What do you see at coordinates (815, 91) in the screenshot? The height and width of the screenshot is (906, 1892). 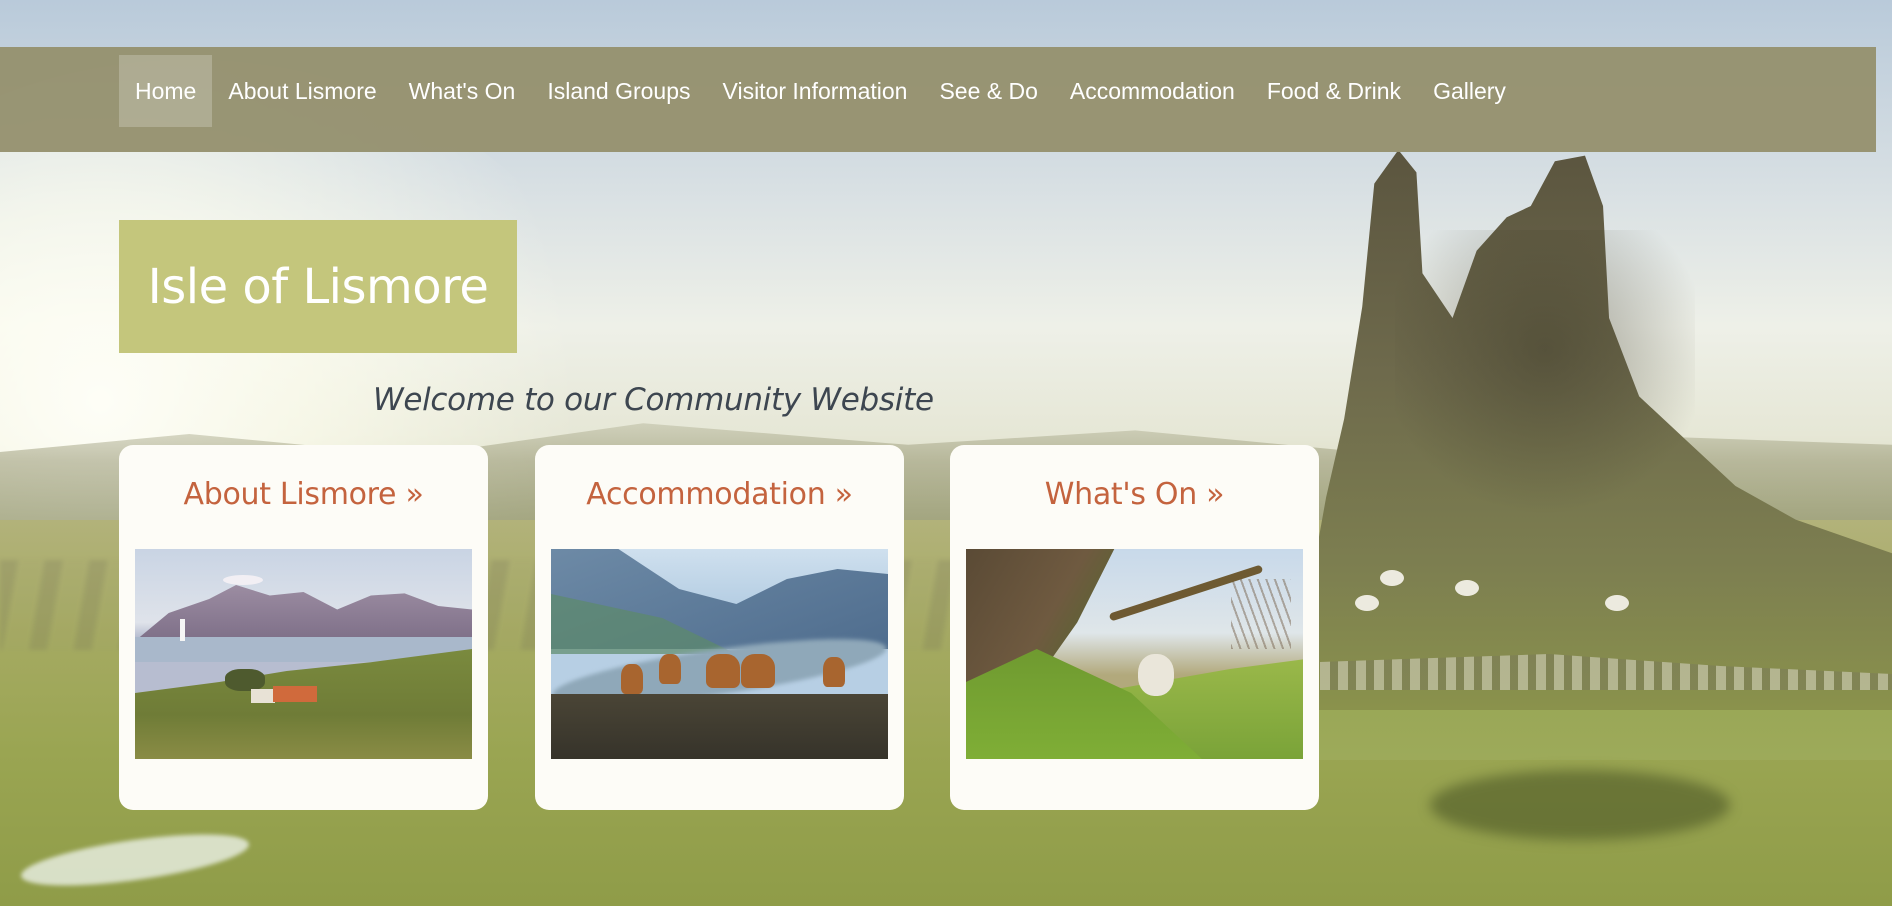 I see `nav-item-visitor-information: Visitor Information` at bounding box center [815, 91].